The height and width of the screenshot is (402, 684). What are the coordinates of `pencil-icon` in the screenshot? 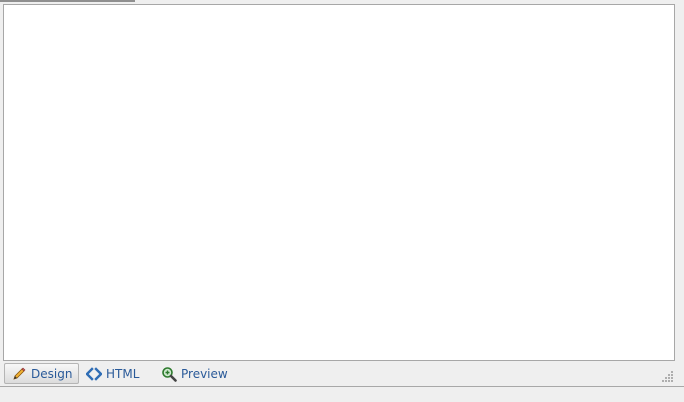 It's located at (19, 374).